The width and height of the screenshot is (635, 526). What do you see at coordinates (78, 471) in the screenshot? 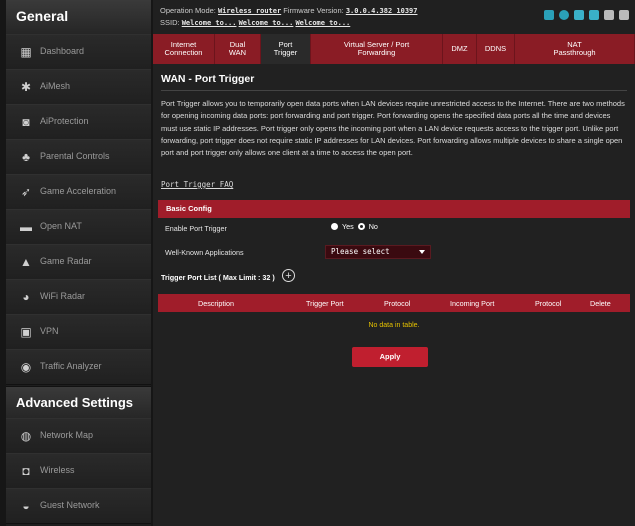
I see `sidebar-item-wireless: ◘ Wireless` at bounding box center [78, 471].